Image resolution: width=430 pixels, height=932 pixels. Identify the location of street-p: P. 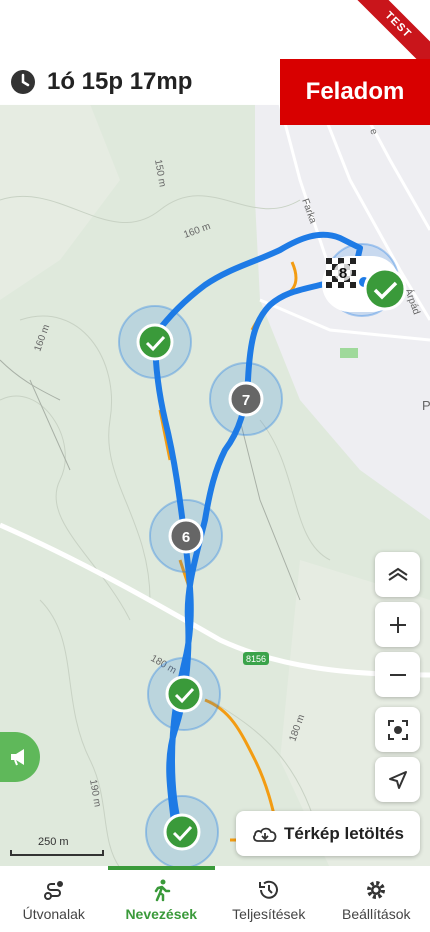
(426, 405).